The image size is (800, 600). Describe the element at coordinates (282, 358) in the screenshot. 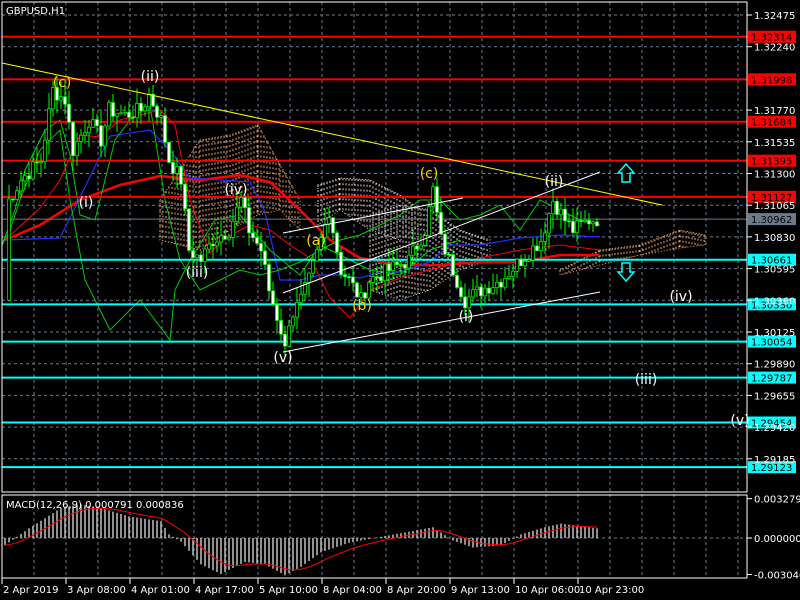

I see `wave-label: (v)` at that location.